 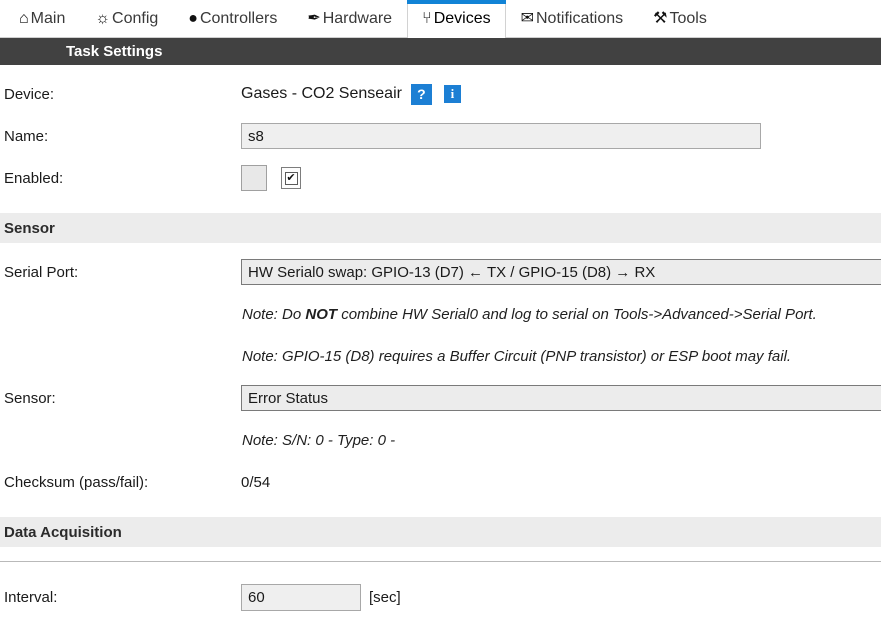 I want to click on chat-bubble-icon: ●, so click(x=193, y=18).